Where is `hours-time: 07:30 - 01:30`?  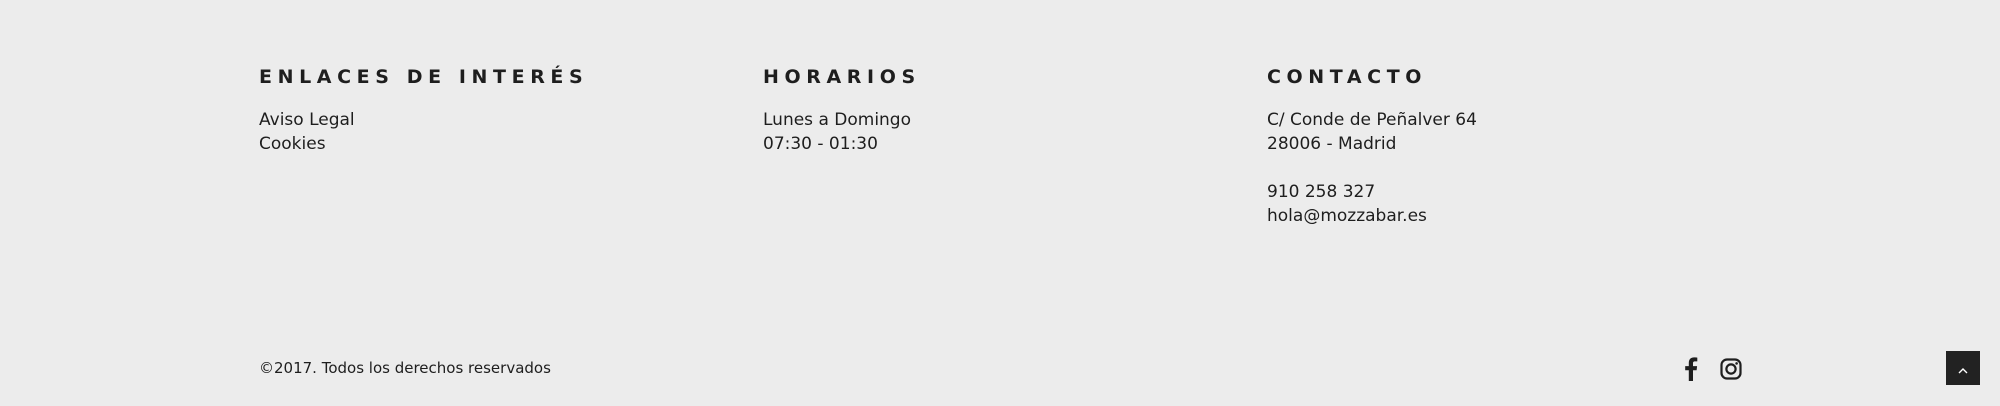
hours-time: 07:30 - 01:30 is located at coordinates (820, 144).